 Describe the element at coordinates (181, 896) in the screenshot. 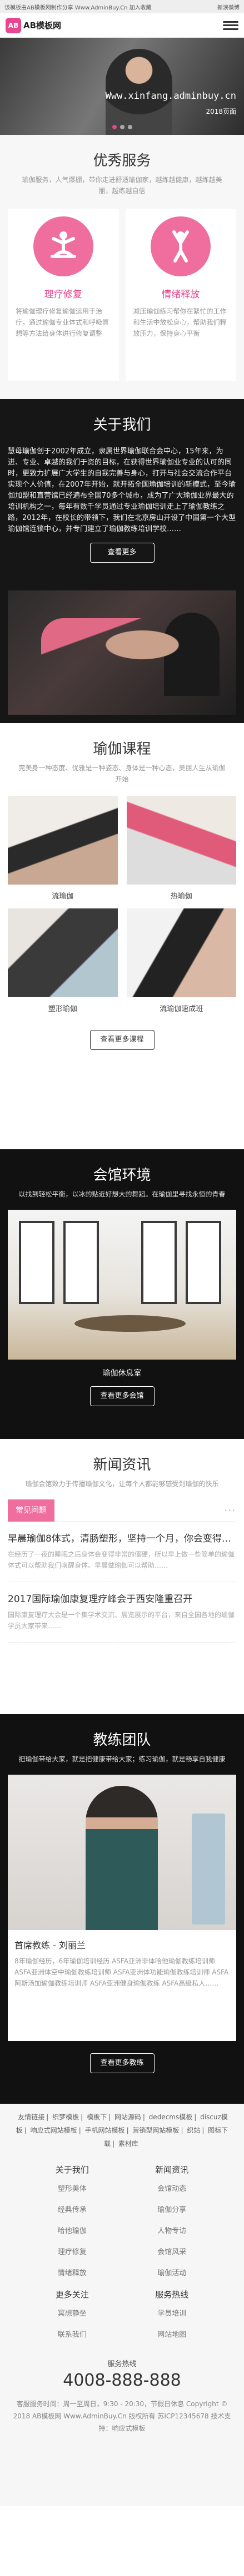

I see `course-name: 热瑜伽` at that location.